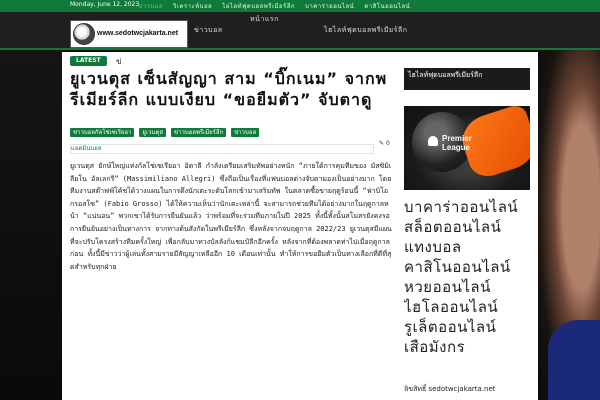  I want to click on sidebar-link-slots: สล็อตออนไลน์, so click(469, 227).